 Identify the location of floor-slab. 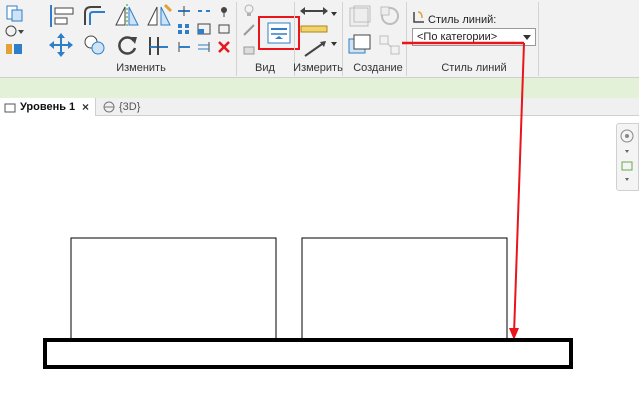
(308, 353).